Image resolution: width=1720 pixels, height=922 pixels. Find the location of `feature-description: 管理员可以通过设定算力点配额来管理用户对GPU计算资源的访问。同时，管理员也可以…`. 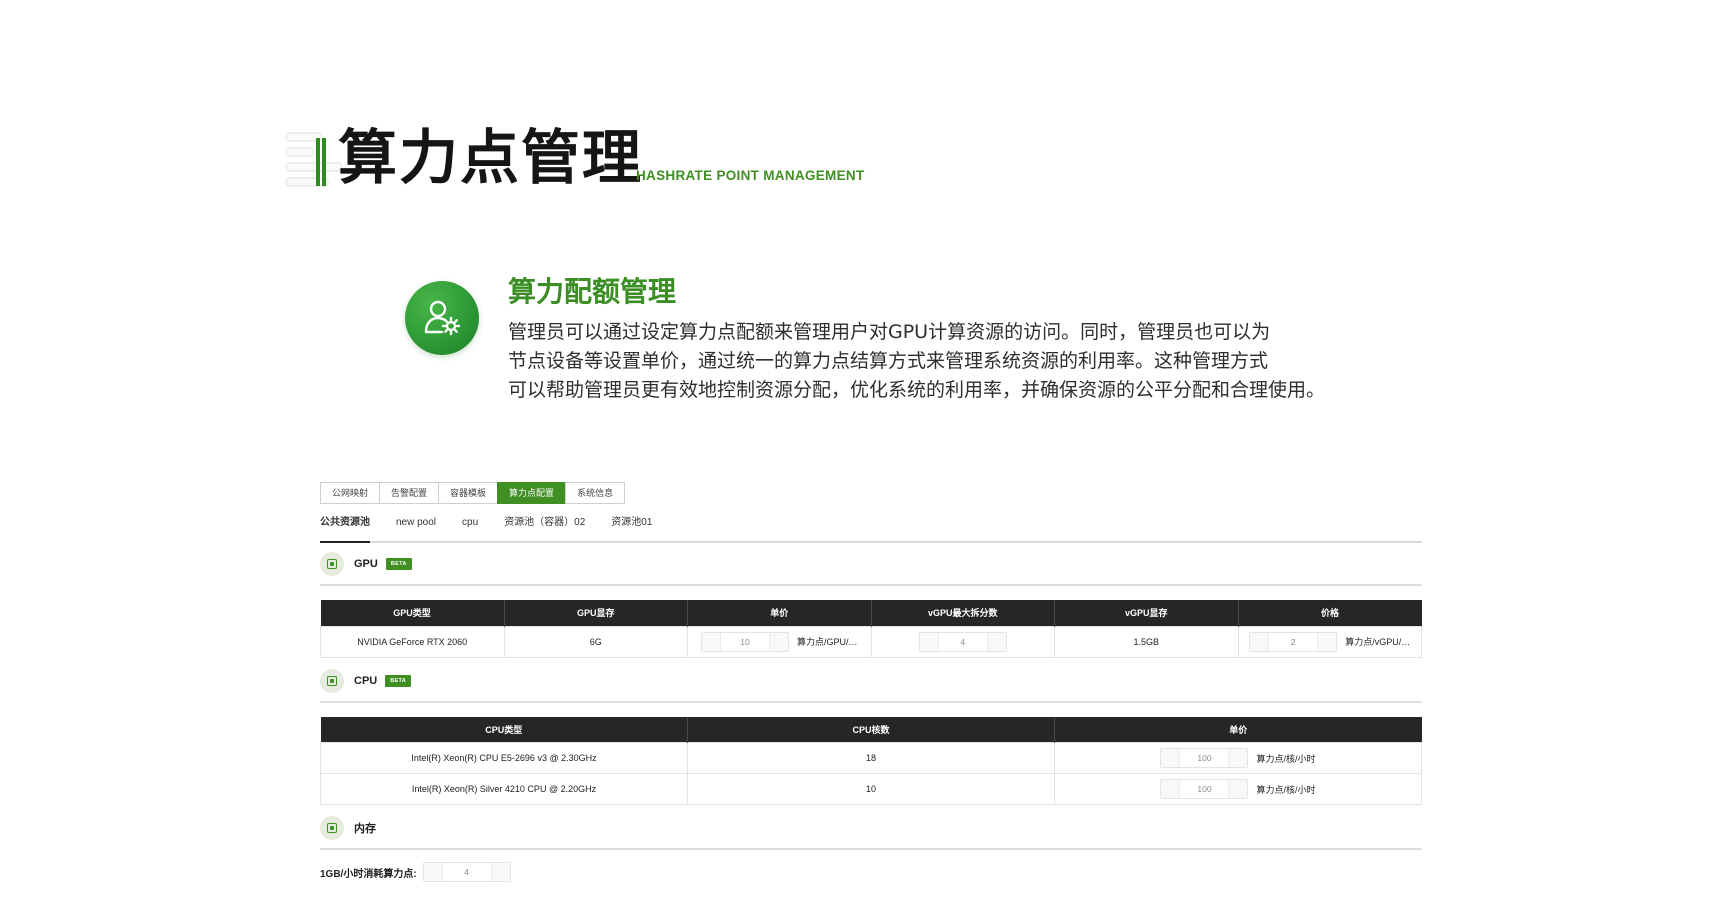

feature-description: 管理员可以通过设定算力点配额来管理用户对GPU计算资源的访问。同时，管理员也可以… is located at coordinates (948, 361).